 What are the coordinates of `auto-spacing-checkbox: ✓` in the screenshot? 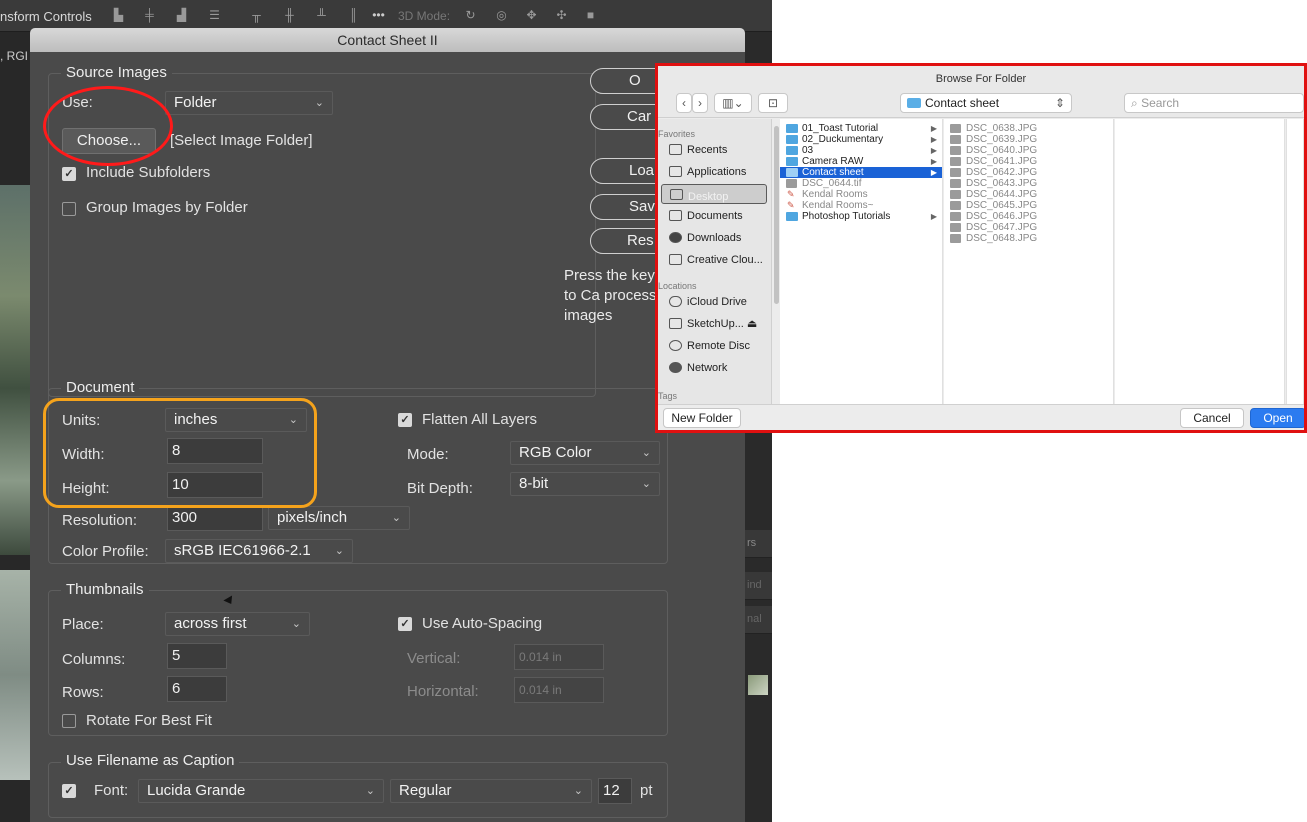 It's located at (405, 624).